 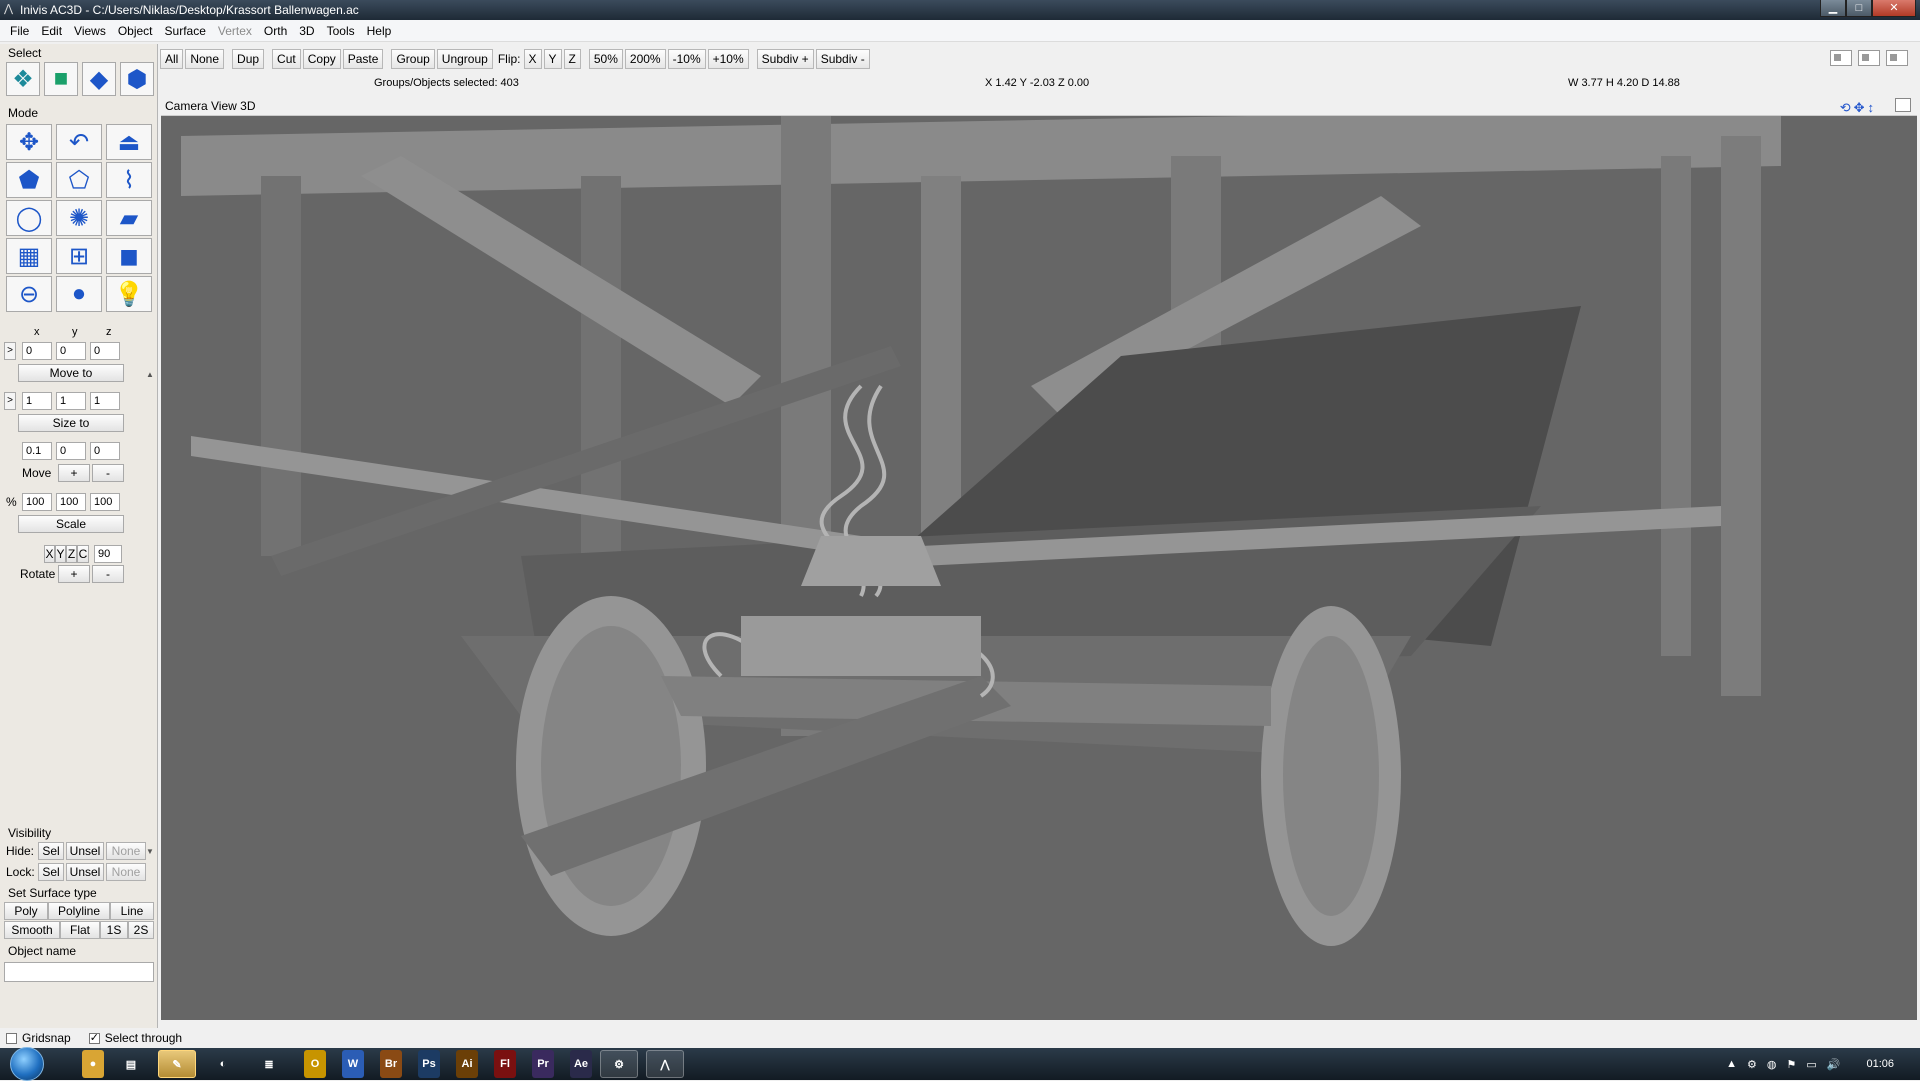 What do you see at coordinates (341, 31) in the screenshot?
I see `menu-tools: Tools` at bounding box center [341, 31].